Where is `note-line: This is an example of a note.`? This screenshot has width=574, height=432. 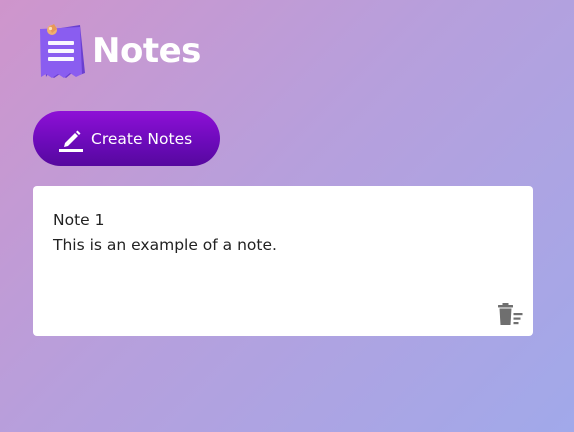
note-line: This is an example of a note. is located at coordinates (165, 245).